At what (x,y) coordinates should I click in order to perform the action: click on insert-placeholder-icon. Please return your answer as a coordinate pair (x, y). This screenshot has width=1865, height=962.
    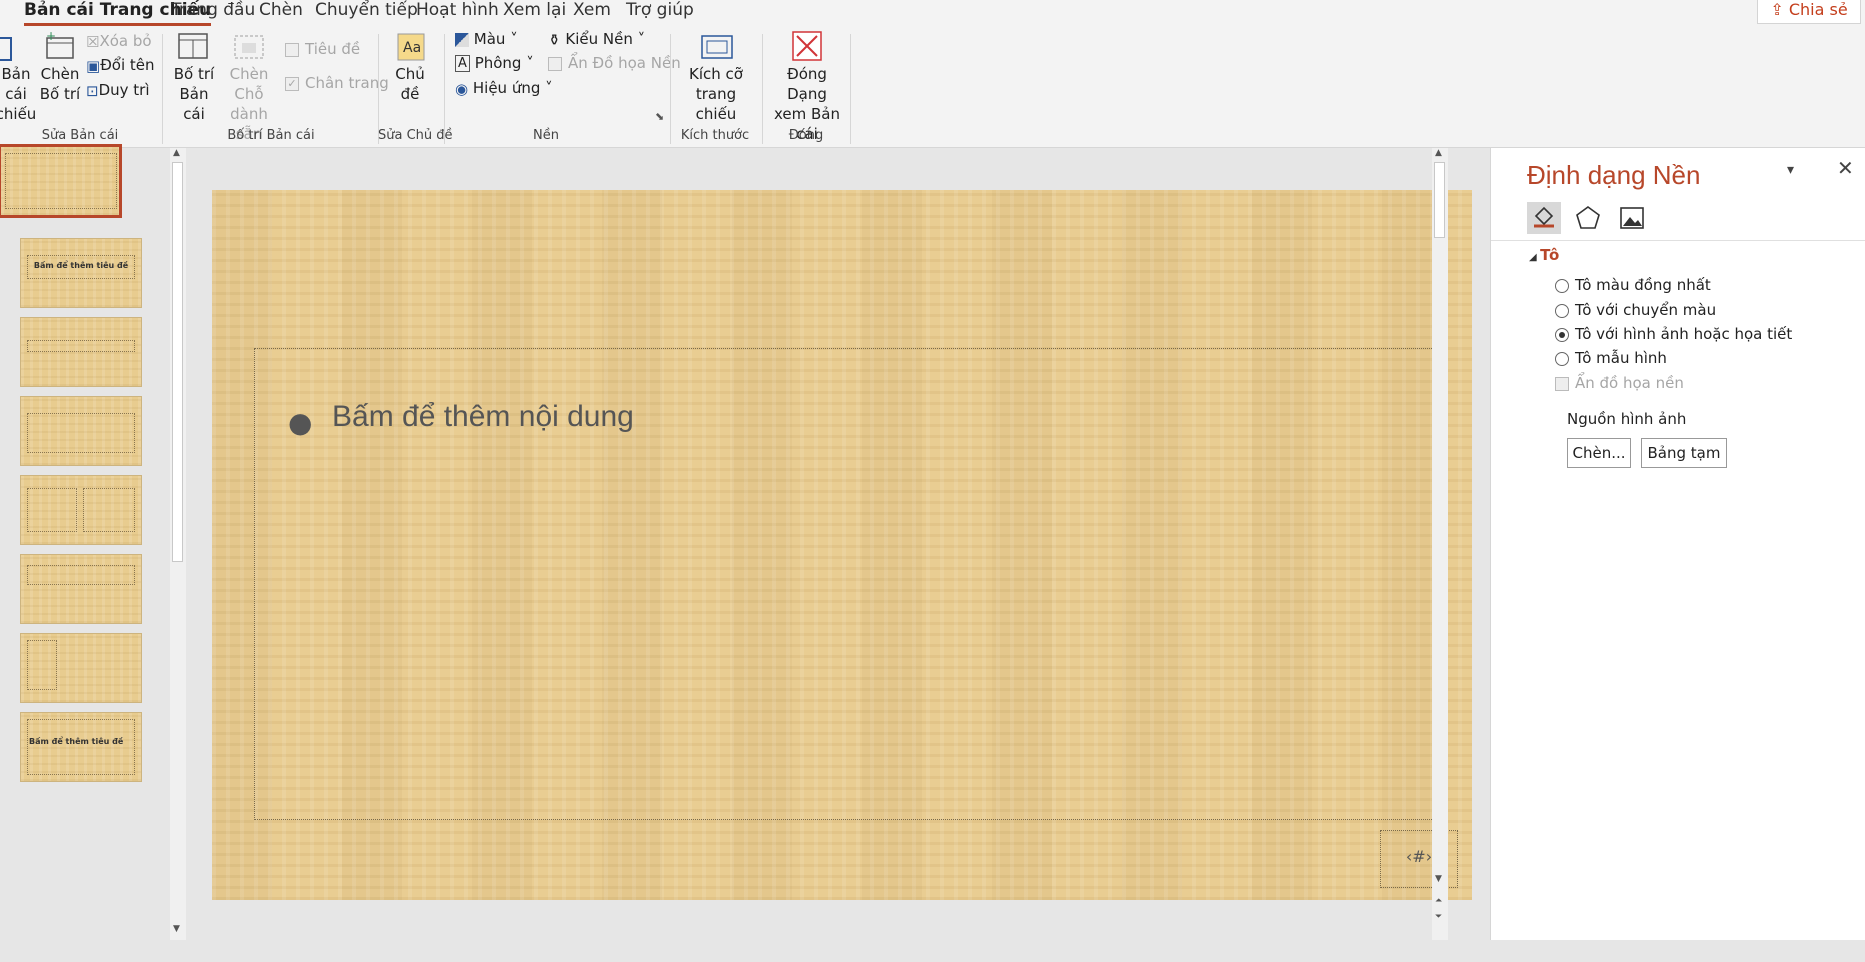
    Looking at the image, I should click on (249, 48).